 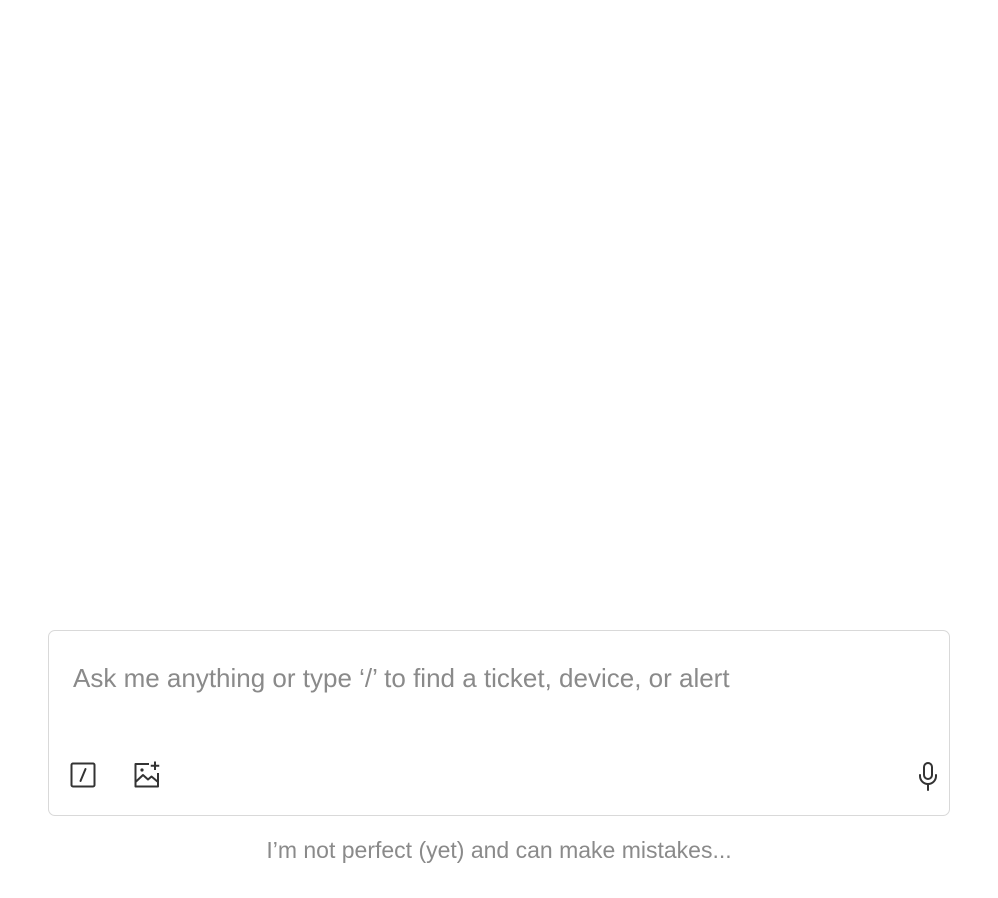 What do you see at coordinates (498, 678) in the screenshot?
I see `chat-input` at bounding box center [498, 678].